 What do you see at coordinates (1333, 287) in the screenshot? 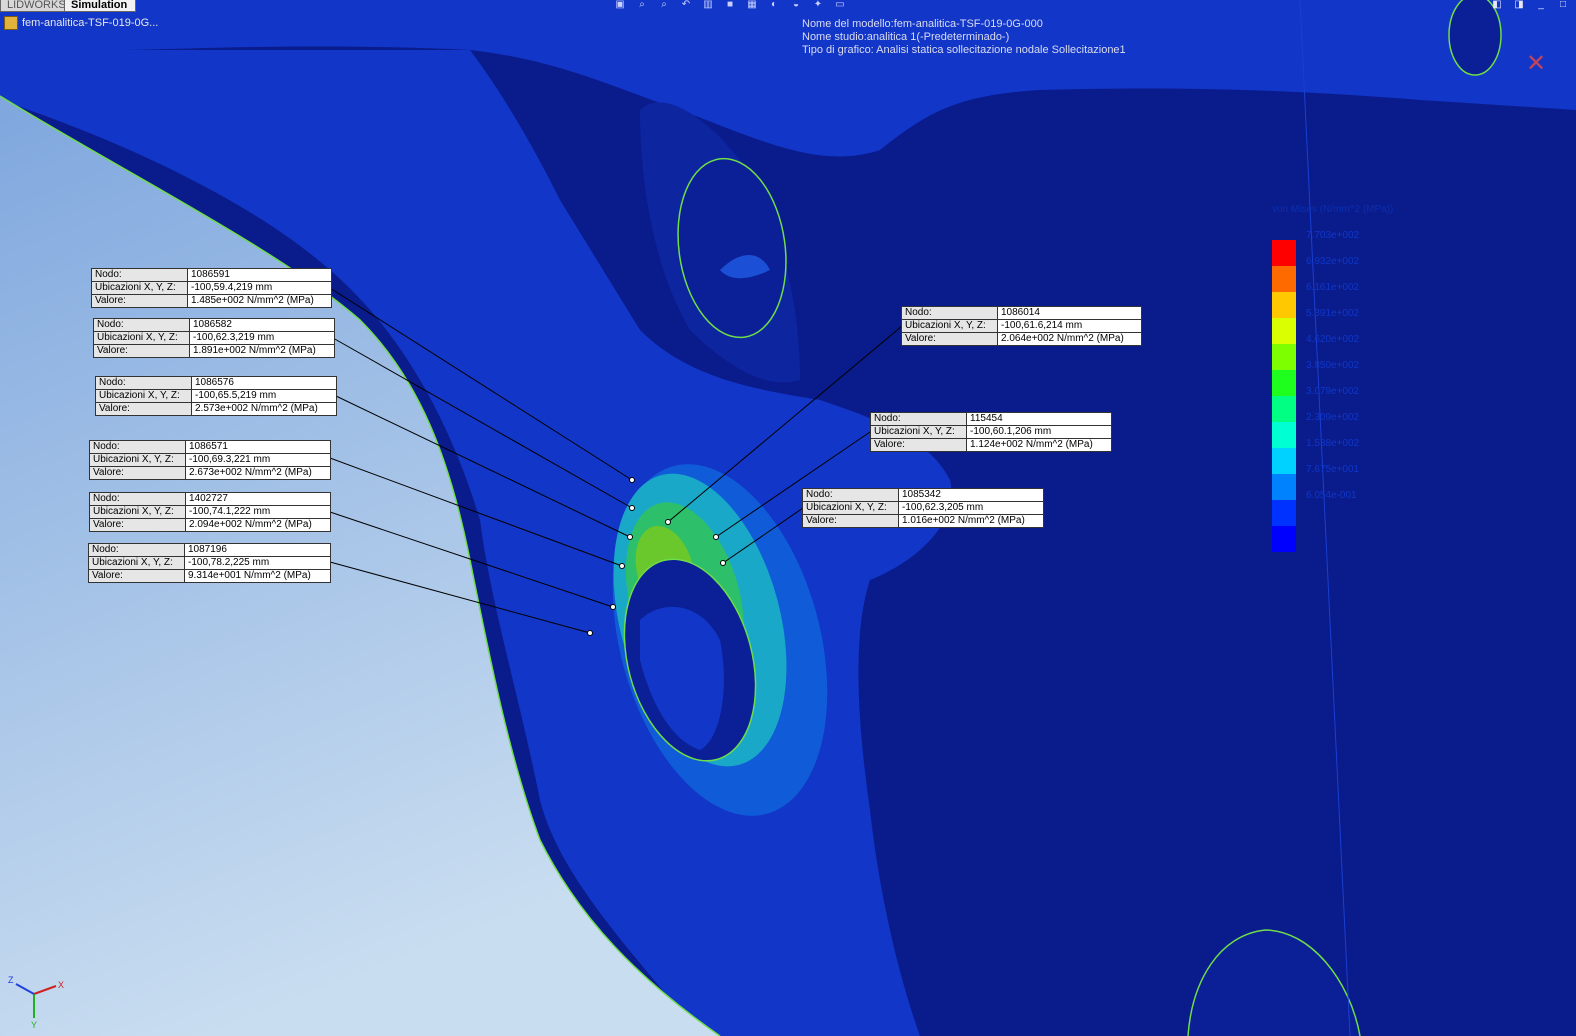
I see `legend-label: 6.161e+002` at bounding box center [1333, 287].